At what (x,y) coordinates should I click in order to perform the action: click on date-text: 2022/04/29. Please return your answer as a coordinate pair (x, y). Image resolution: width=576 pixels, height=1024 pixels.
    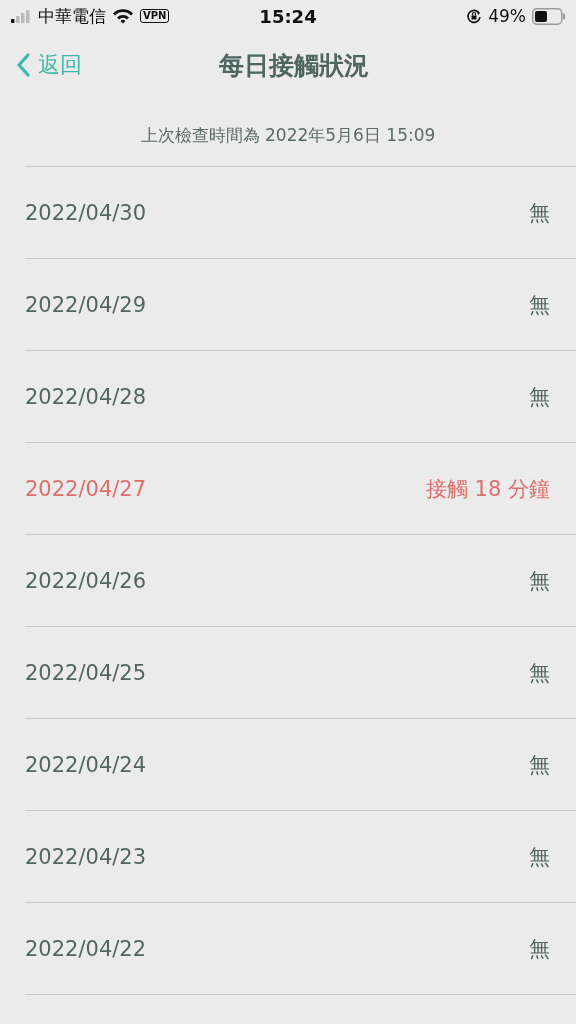
    Looking at the image, I should click on (86, 304).